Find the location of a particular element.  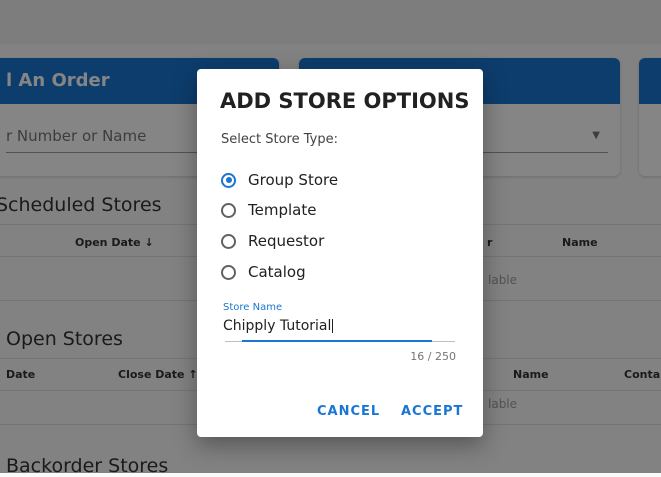

radio-template: Template is located at coordinates (268, 210).